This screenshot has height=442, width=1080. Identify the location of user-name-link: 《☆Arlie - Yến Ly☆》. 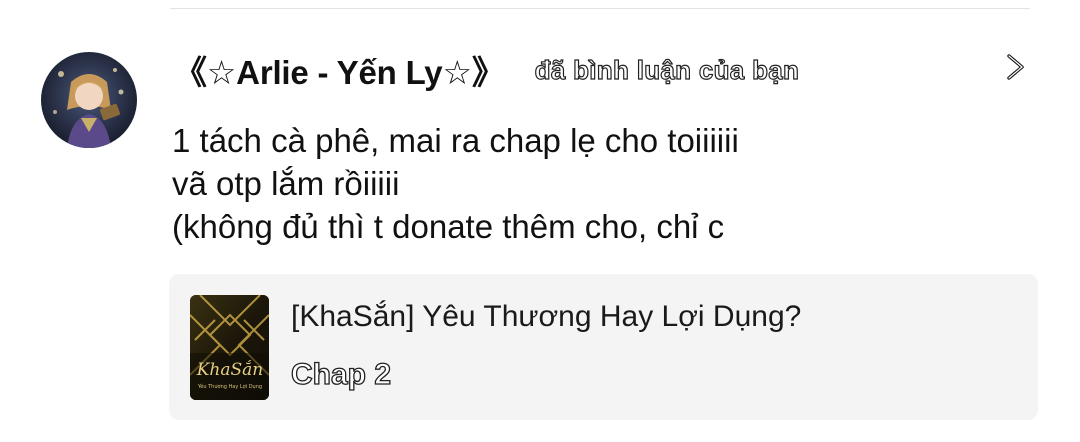
(339, 70).